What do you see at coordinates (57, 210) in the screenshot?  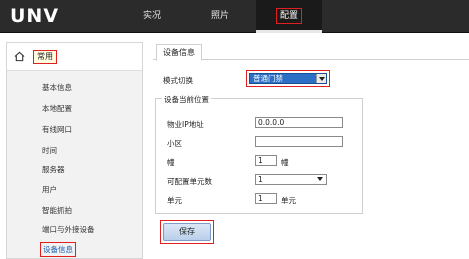 I see `sidebar-item-smart-capture: 智能抓拍` at bounding box center [57, 210].